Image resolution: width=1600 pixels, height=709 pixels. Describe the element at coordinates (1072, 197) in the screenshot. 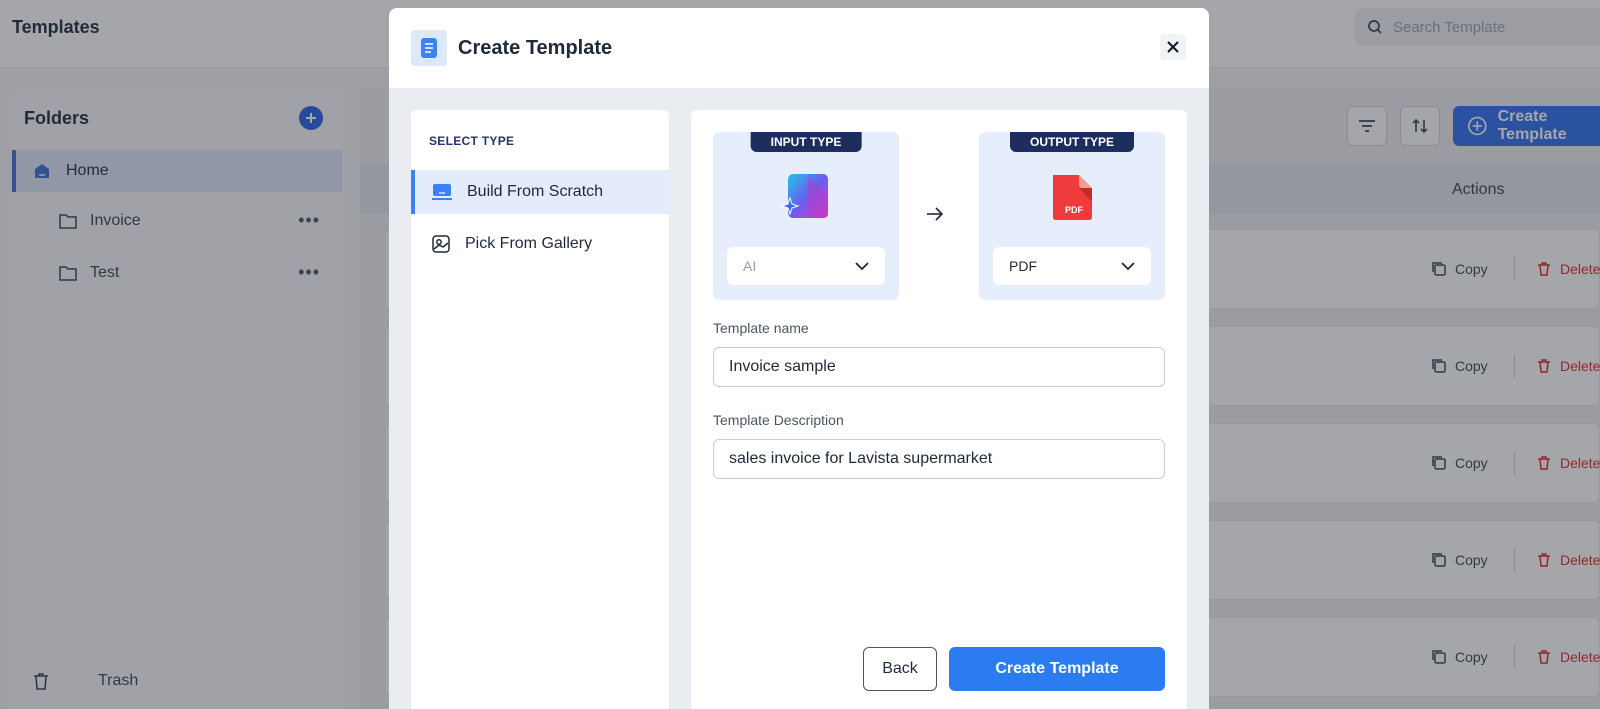

I see `pdf-file-icon: PDF` at that location.